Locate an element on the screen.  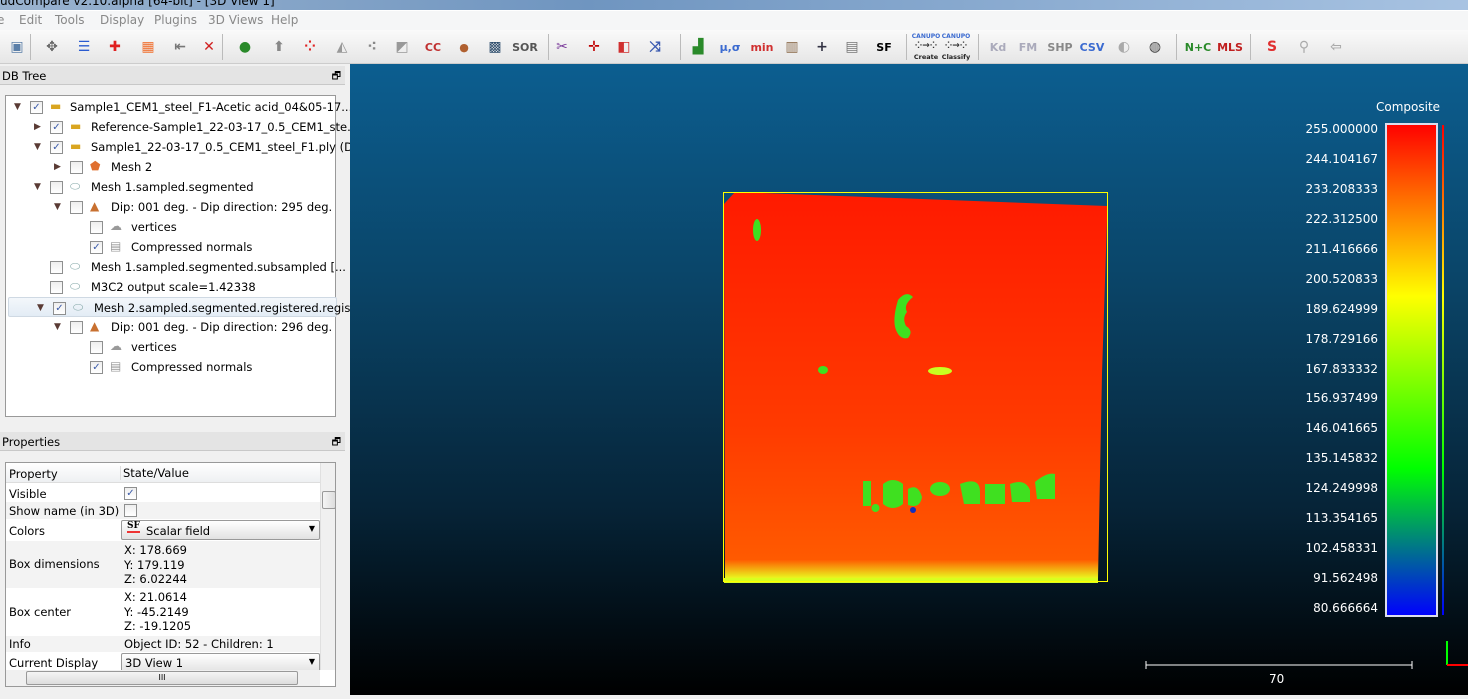
transform-icon: ⇦ is located at coordinates (1336, 47).